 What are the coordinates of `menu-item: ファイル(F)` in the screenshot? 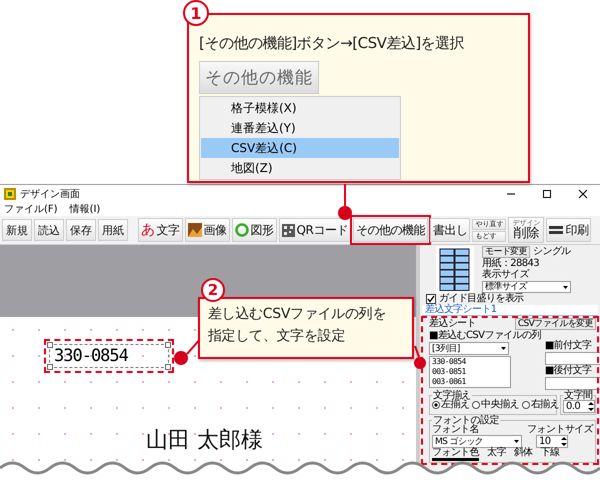 It's located at (31, 209).